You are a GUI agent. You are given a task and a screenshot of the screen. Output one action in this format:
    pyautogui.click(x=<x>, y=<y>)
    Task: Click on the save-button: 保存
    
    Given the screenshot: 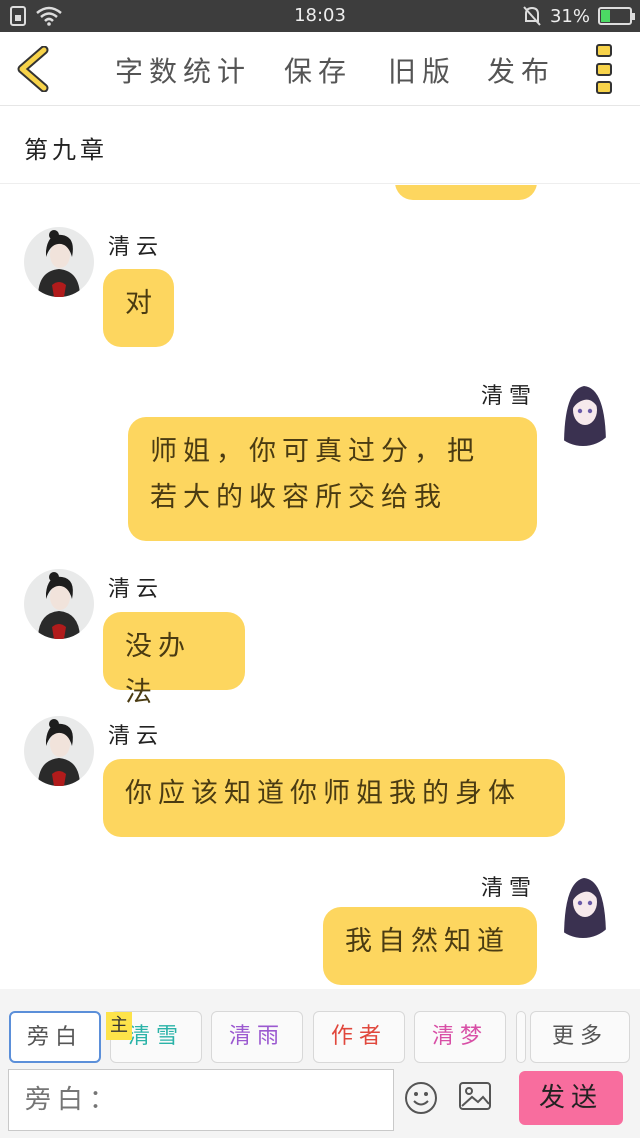 What is the action you would take?
    pyautogui.click(x=318, y=70)
    